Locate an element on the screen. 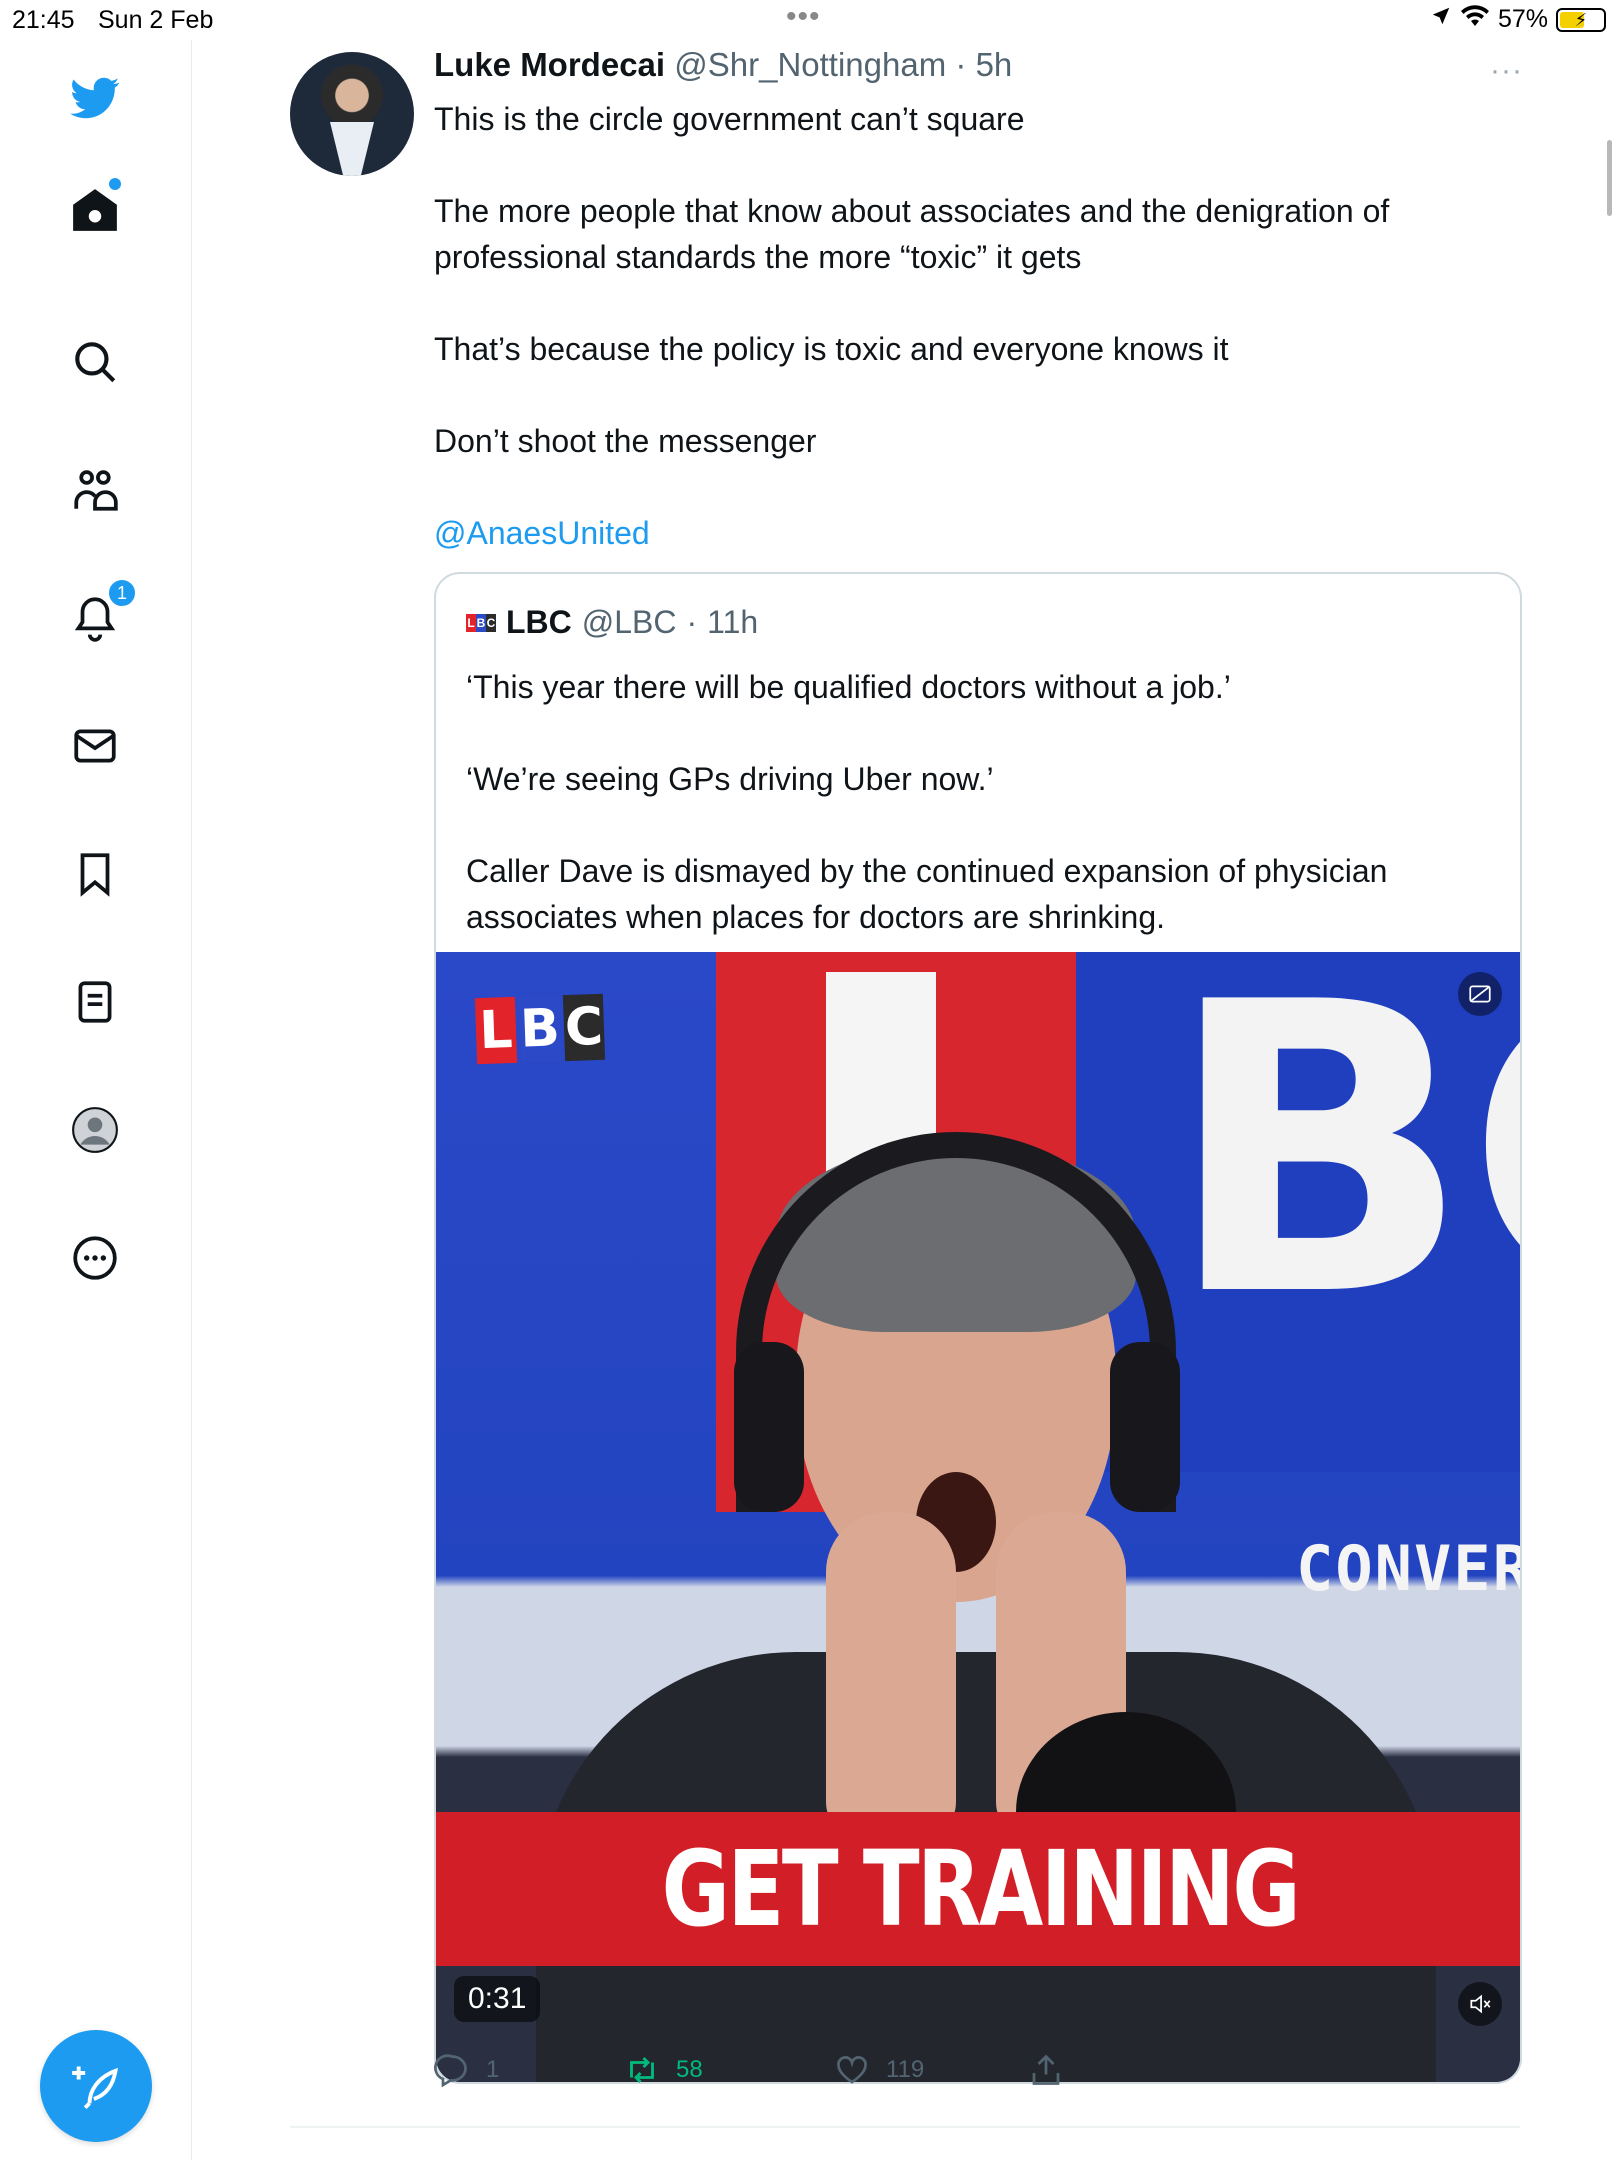  reply-icon is located at coordinates (450, 2071).